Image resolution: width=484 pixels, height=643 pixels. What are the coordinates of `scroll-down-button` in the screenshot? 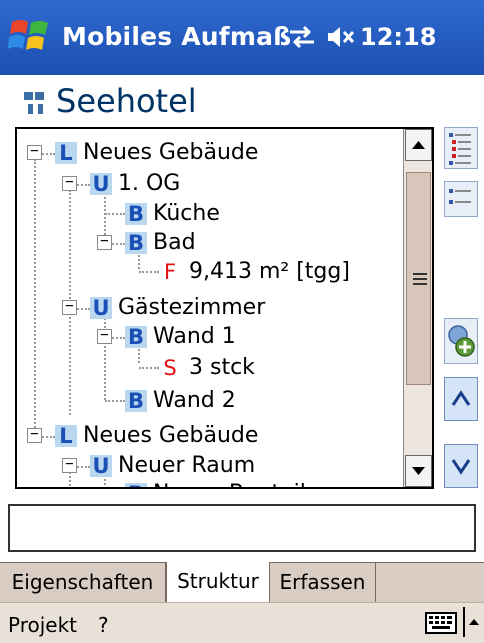 It's located at (418, 471).